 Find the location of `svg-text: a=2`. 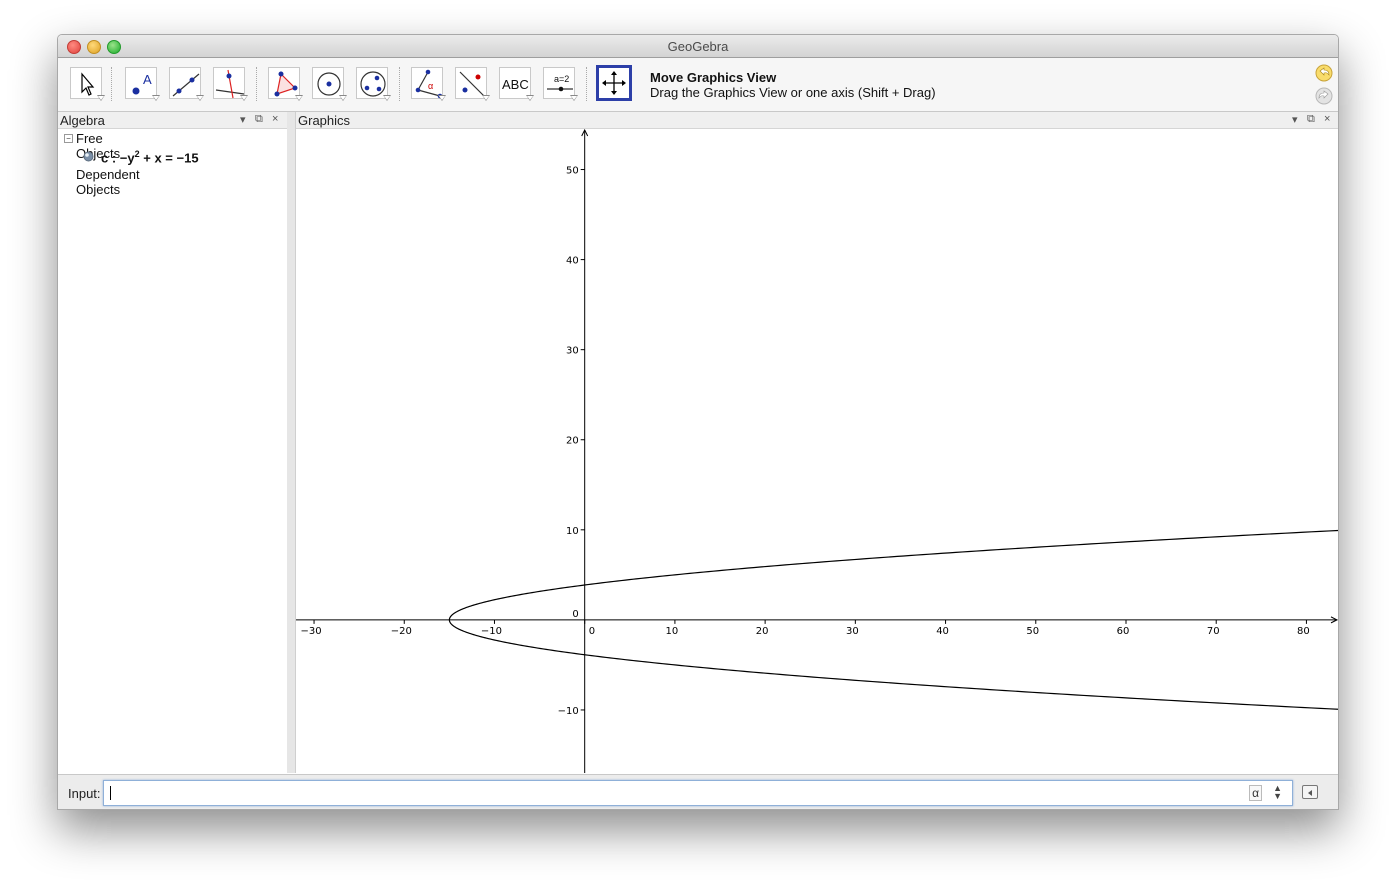

svg-text: a=2 is located at coordinates (561, 79).